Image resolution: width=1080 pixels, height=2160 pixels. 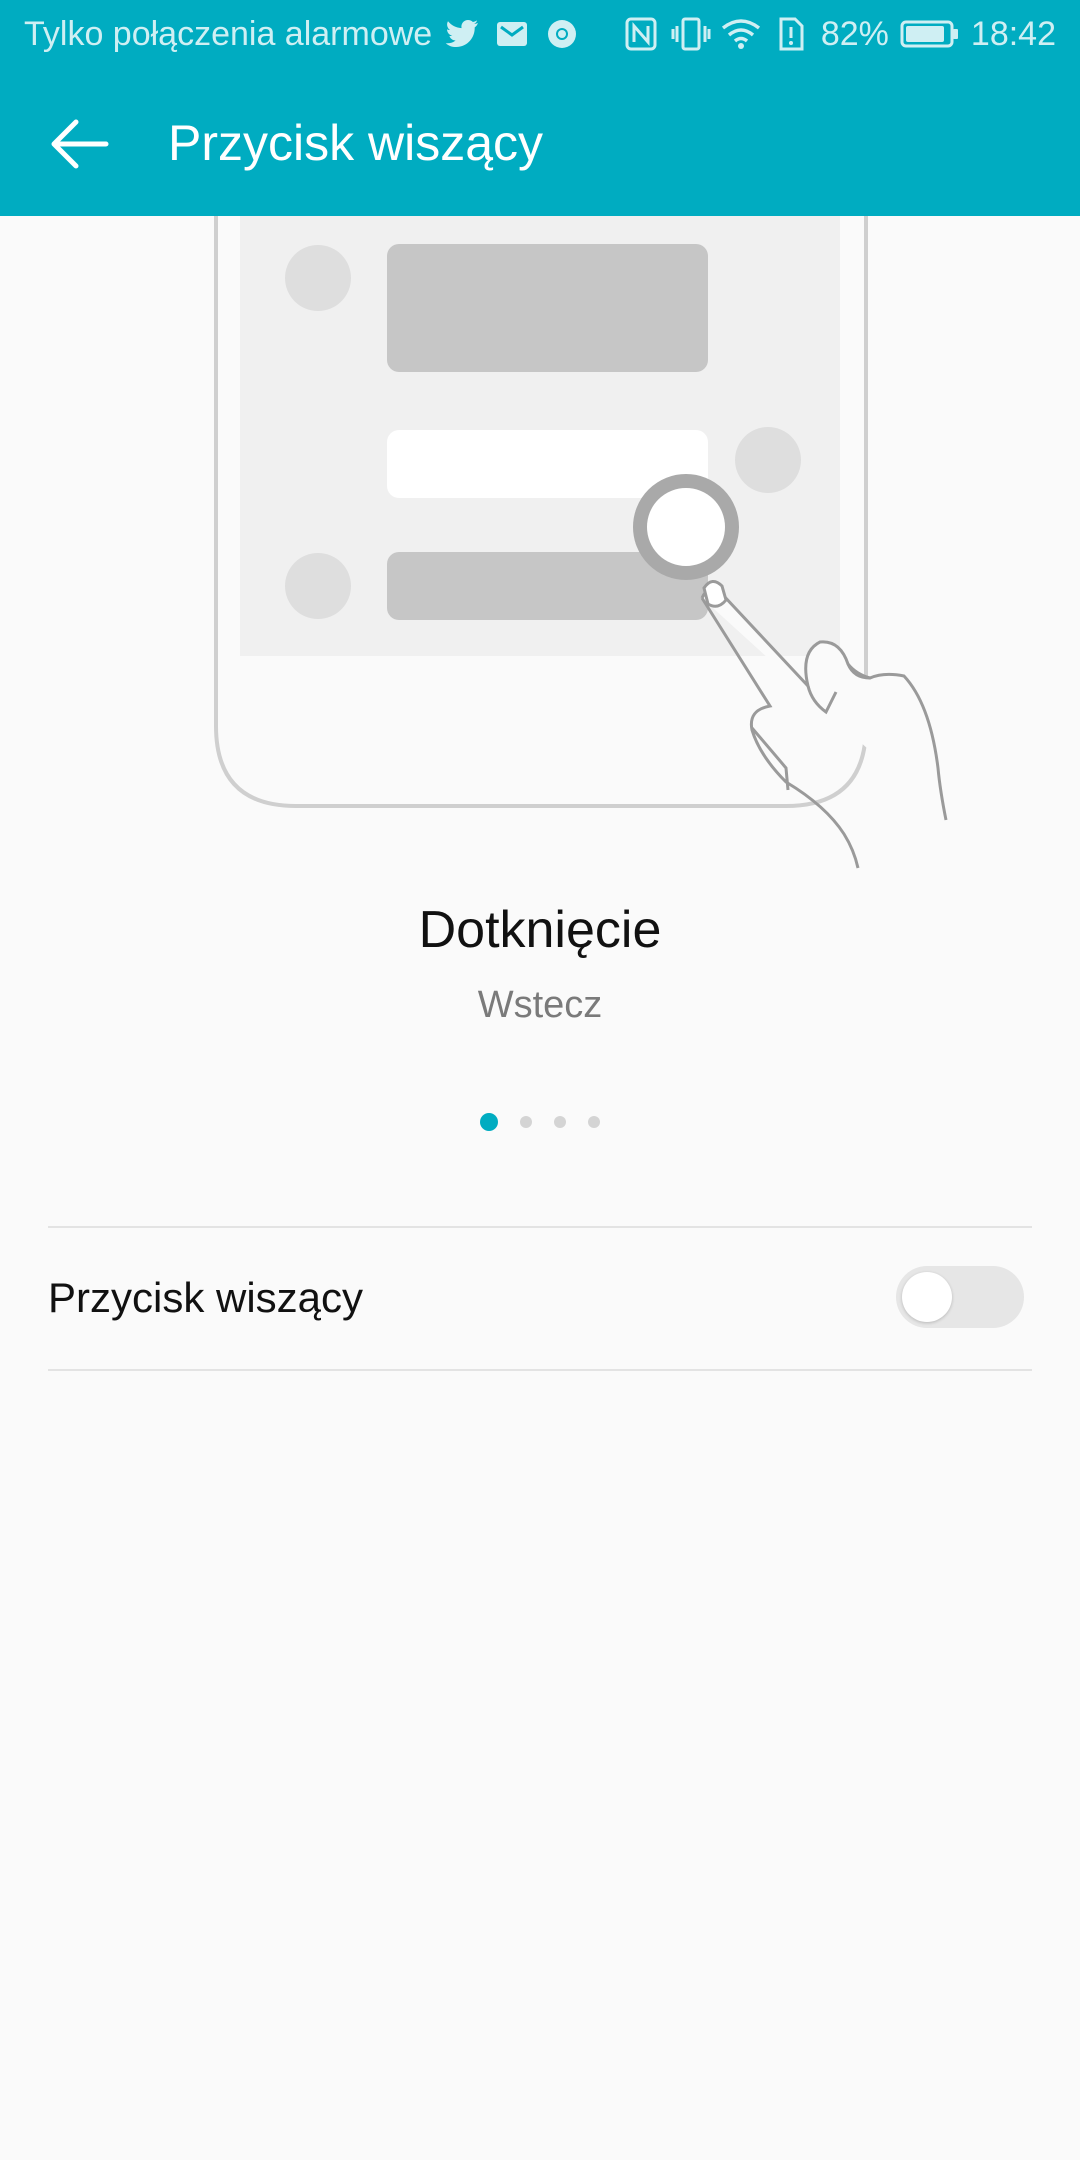 What do you see at coordinates (228, 33) in the screenshot?
I see `carrier-text: Tylko połączenia alarmowe` at bounding box center [228, 33].